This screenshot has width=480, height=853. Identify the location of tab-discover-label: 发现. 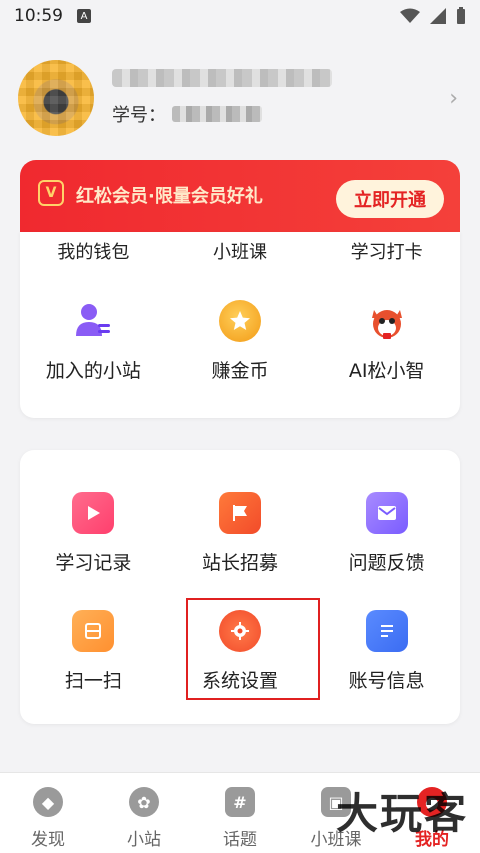
(48, 840).